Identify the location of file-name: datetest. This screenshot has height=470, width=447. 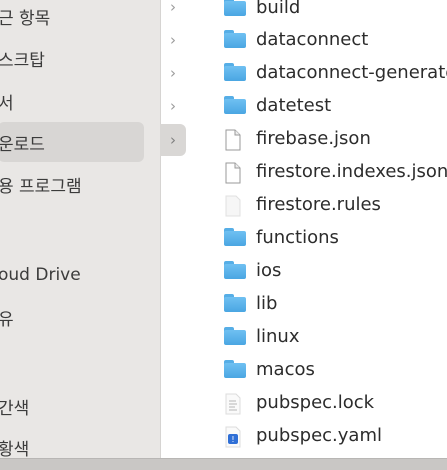
(294, 105).